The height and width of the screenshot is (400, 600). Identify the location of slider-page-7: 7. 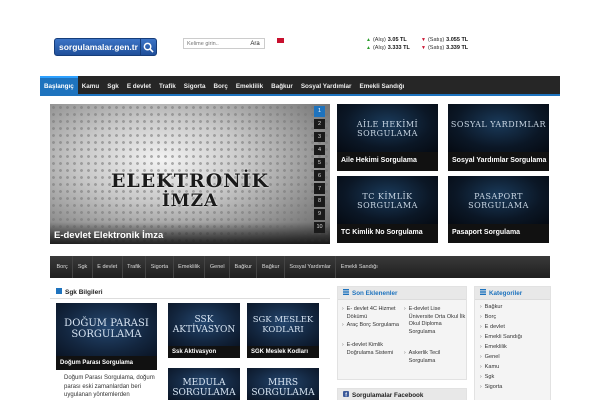
(319, 188).